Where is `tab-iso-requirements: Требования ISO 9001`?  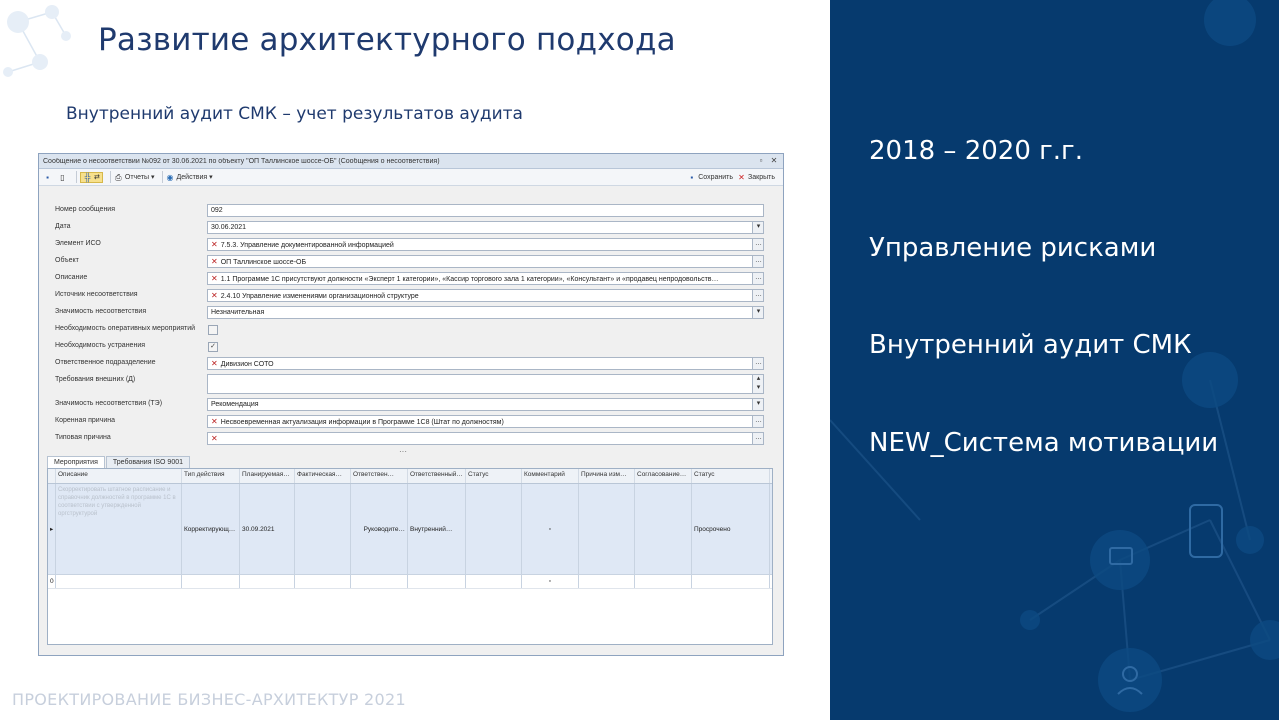
tab-iso-requirements: Требования ISO 9001 is located at coordinates (148, 462).